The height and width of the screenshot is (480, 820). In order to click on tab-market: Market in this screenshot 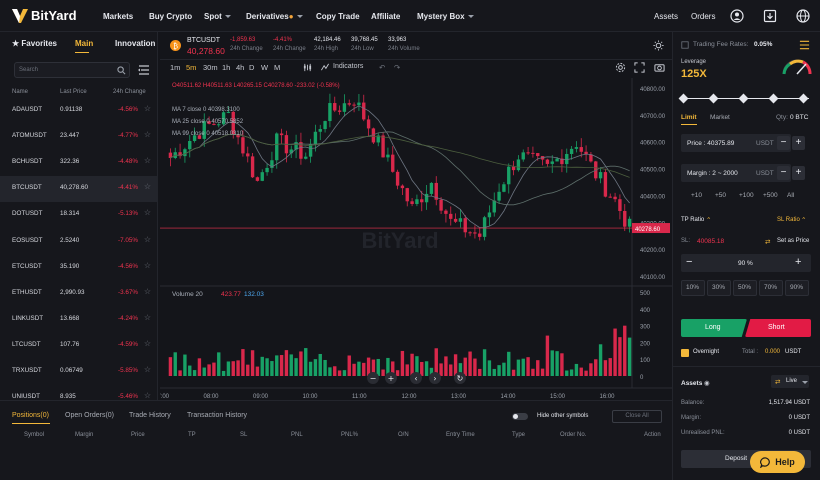, I will do `click(720, 117)`.